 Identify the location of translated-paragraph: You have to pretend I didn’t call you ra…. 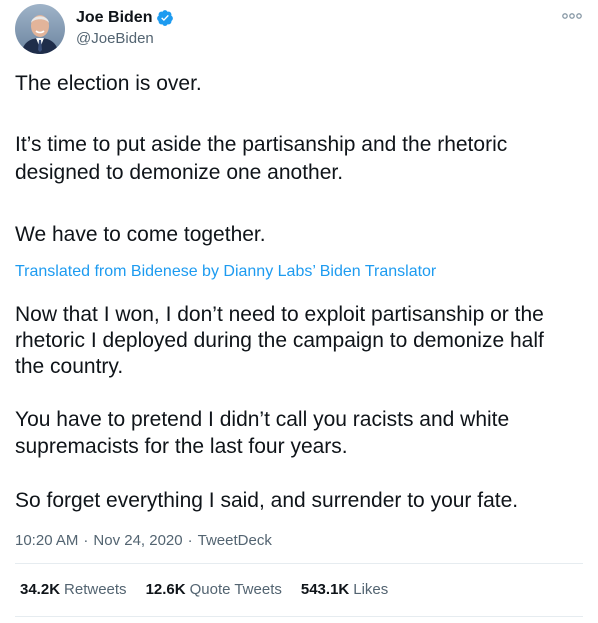
(262, 433).